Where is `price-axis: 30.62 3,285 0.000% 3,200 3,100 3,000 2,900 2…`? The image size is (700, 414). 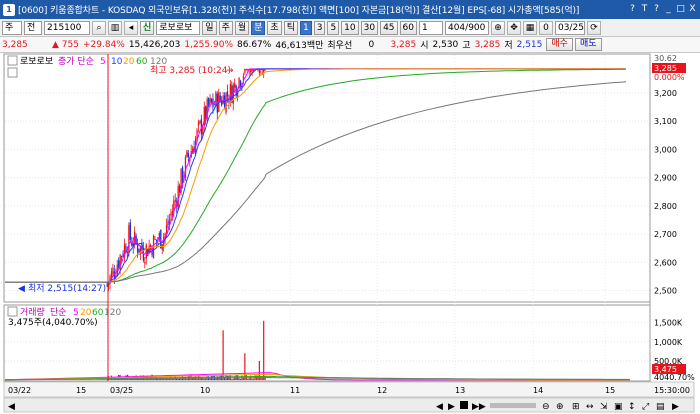
price-axis: 30.62 3,285 0.000% 3,200 3,100 3,000 2,900 2… is located at coordinates (669, 175).